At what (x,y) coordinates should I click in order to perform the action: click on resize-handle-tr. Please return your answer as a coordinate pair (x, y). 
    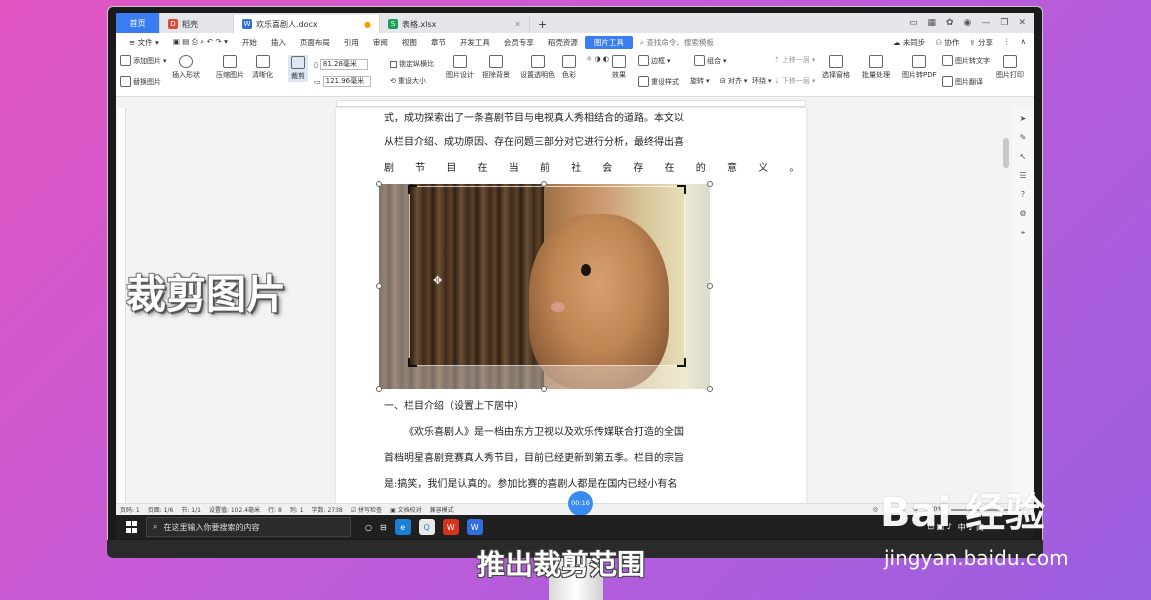
    Looking at the image, I should click on (710, 184).